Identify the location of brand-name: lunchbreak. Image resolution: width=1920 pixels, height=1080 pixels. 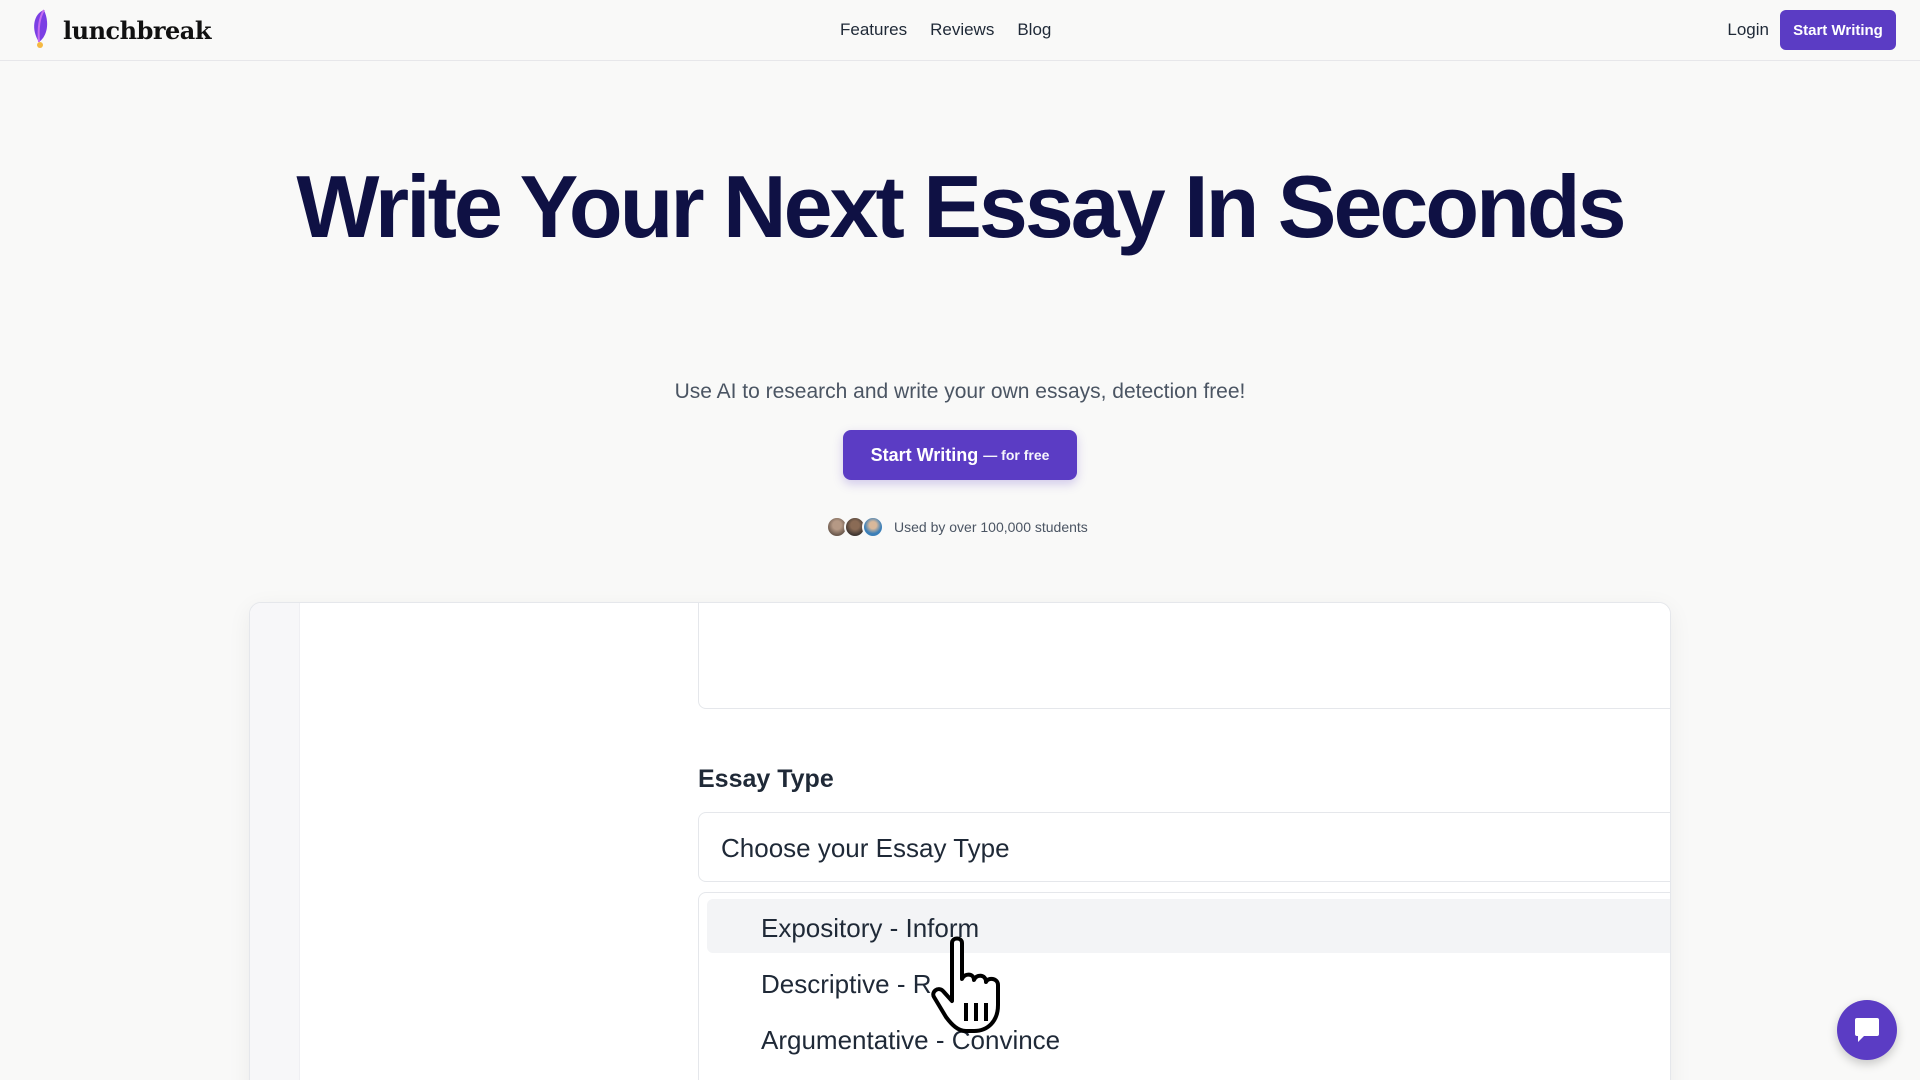
(137, 30).